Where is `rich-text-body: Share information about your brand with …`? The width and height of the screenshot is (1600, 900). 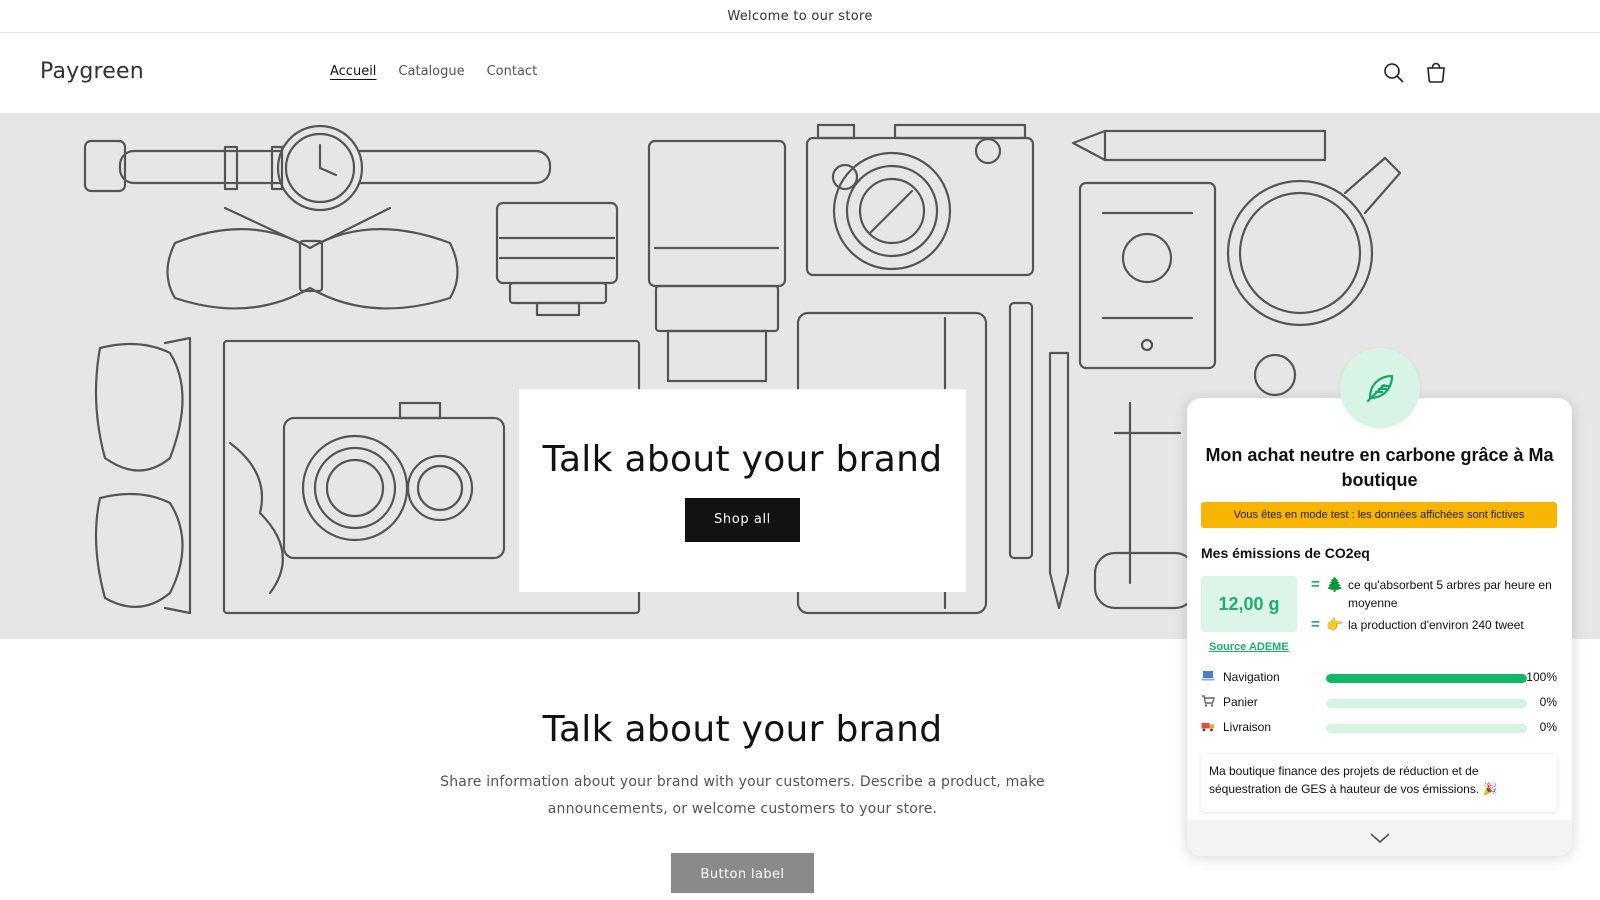 rich-text-body: Share information about your brand with … is located at coordinates (742, 795).